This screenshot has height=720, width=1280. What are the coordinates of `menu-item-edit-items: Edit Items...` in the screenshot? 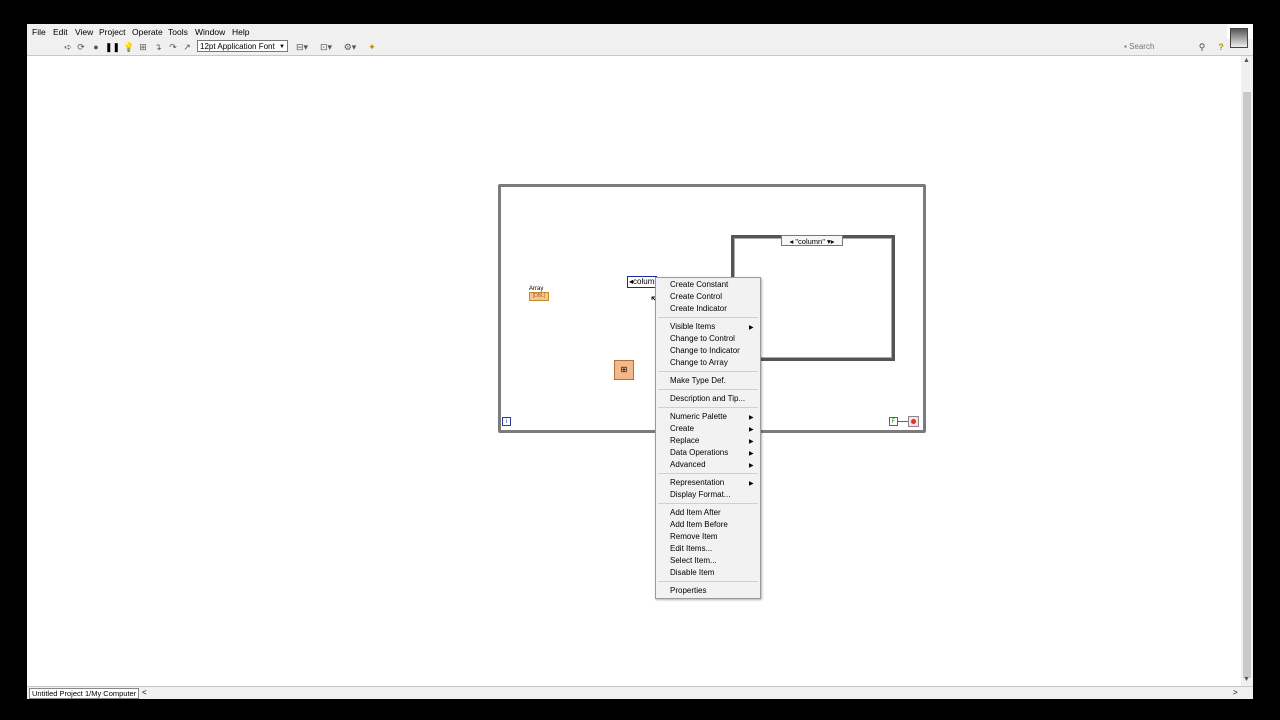 It's located at (691, 548).